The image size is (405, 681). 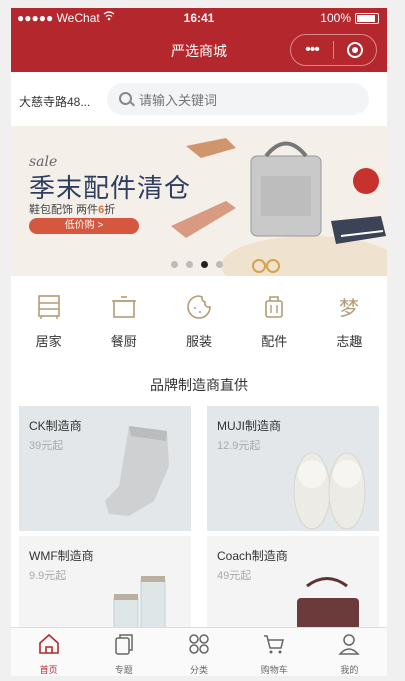 I want to click on socks-image, so click(x=137, y=471).